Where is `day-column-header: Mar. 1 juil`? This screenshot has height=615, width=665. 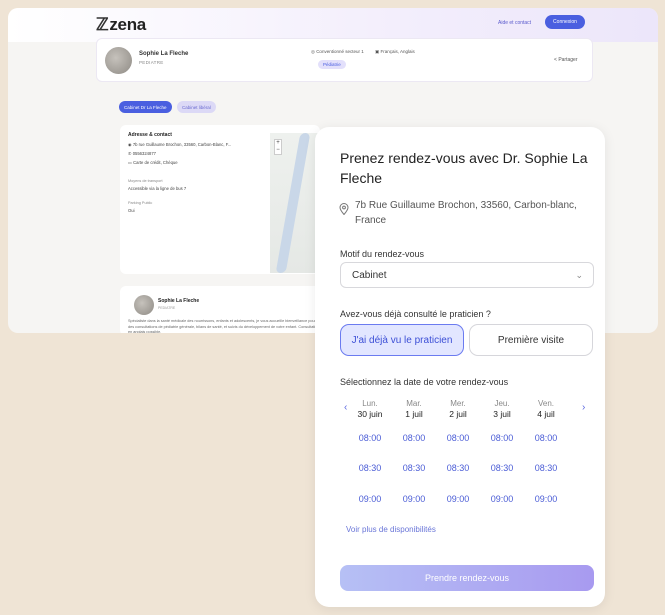
day-column-header: Mar. 1 juil is located at coordinates (414, 409).